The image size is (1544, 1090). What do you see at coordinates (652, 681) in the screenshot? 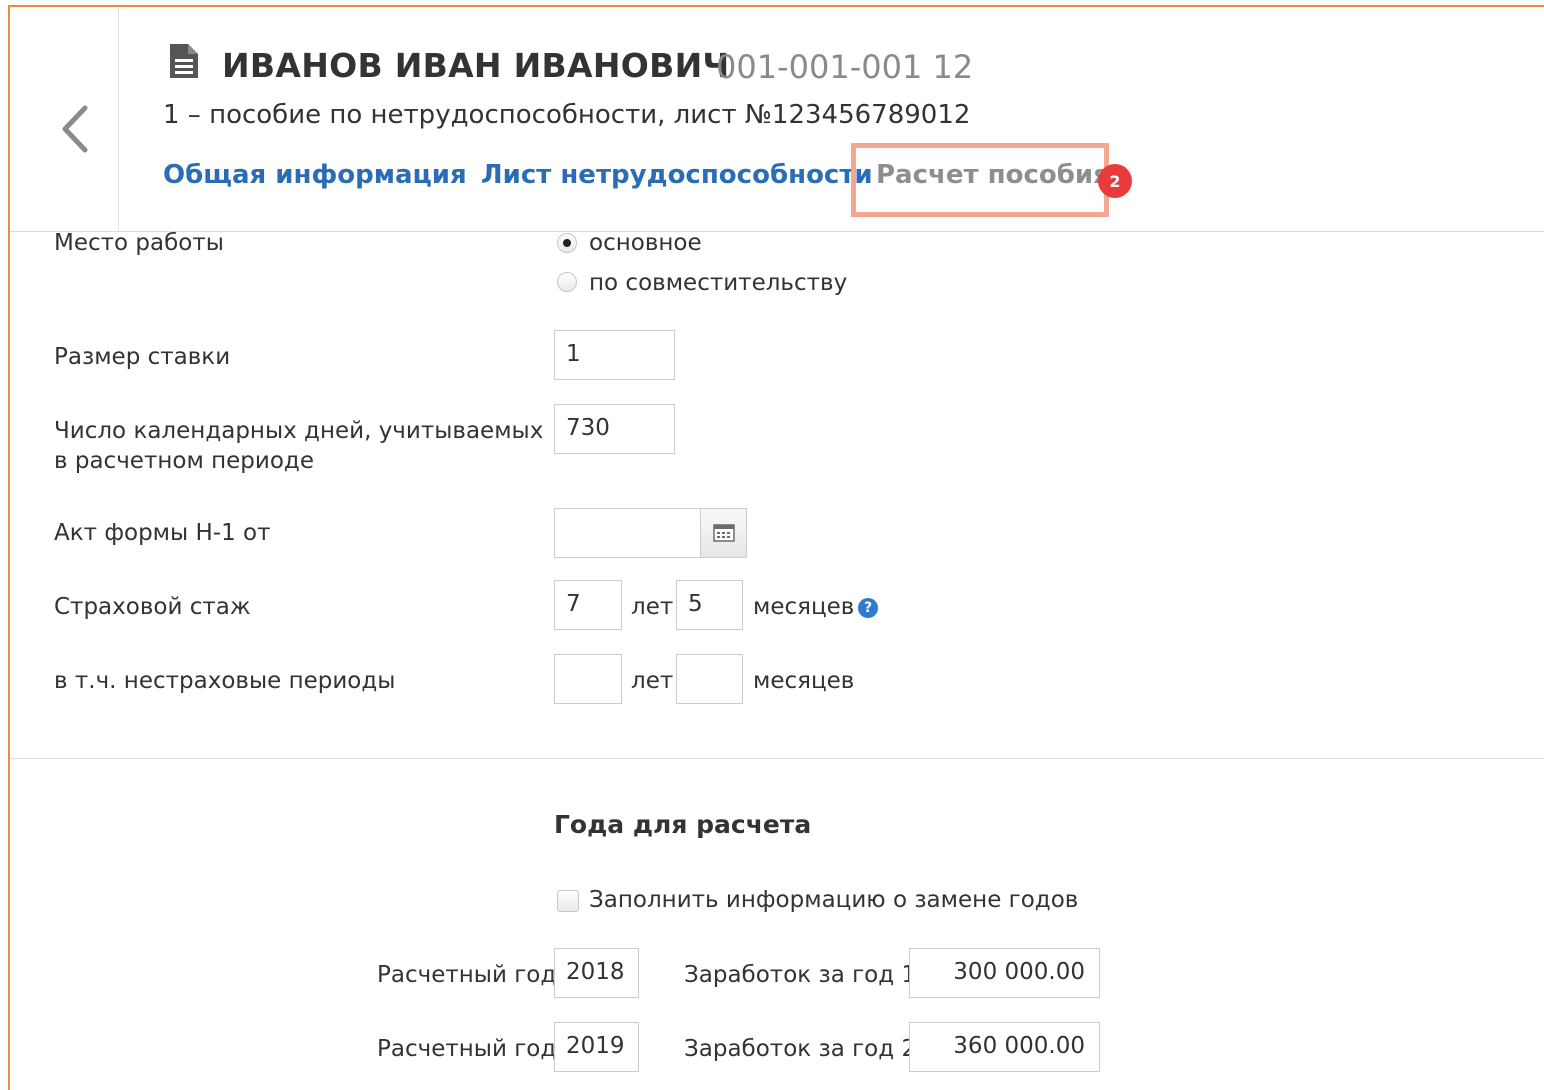
I see `non-insurance-years-unit: лет` at bounding box center [652, 681].